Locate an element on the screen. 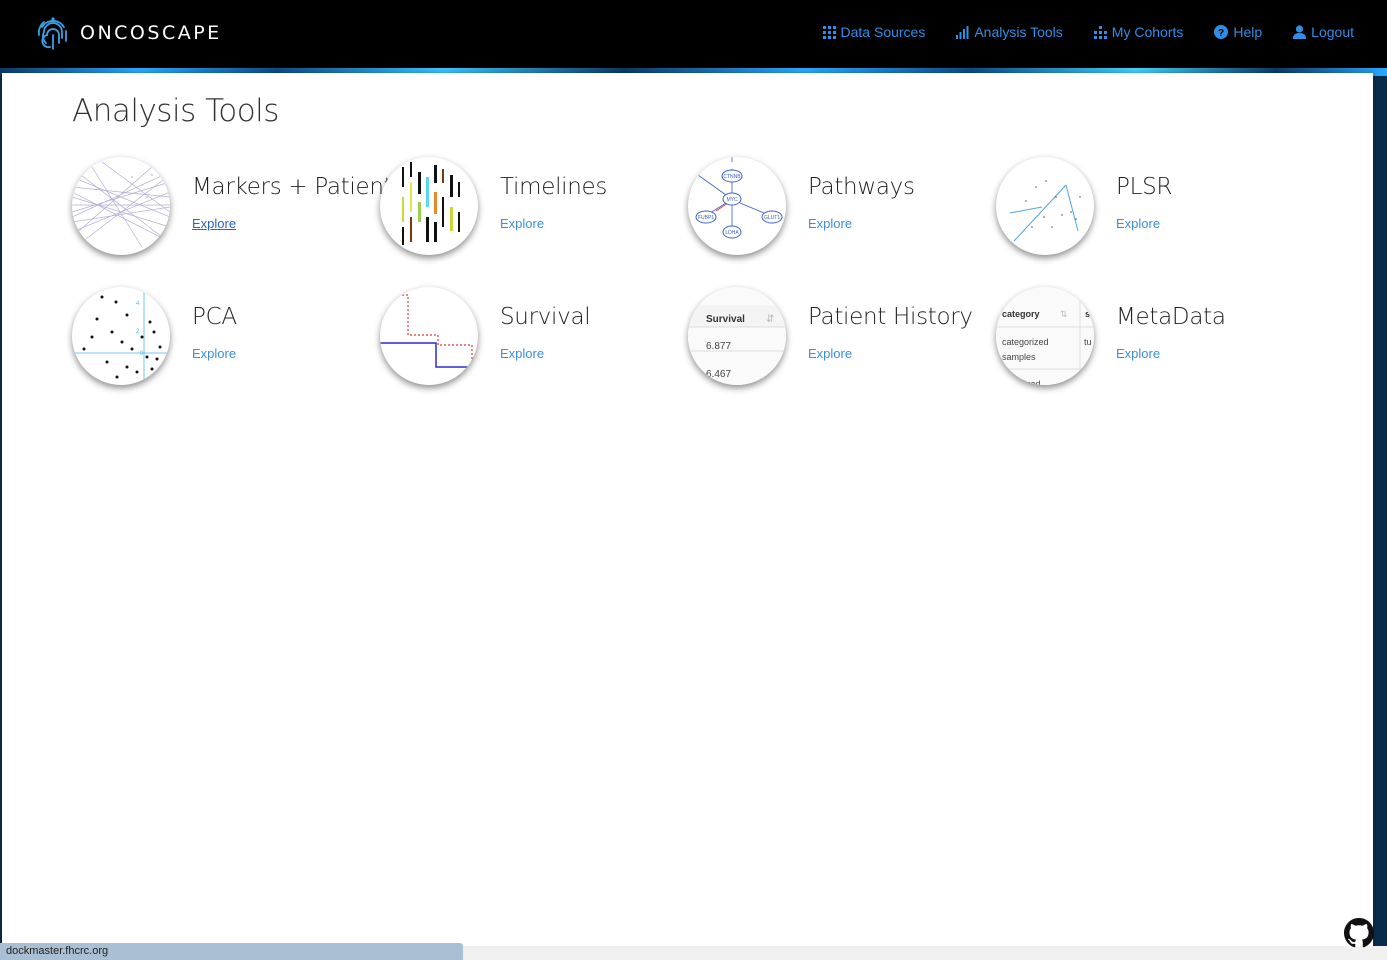 This screenshot has width=1387, height=960. table-cell: 6.467 is located at coordinates (718, 374).